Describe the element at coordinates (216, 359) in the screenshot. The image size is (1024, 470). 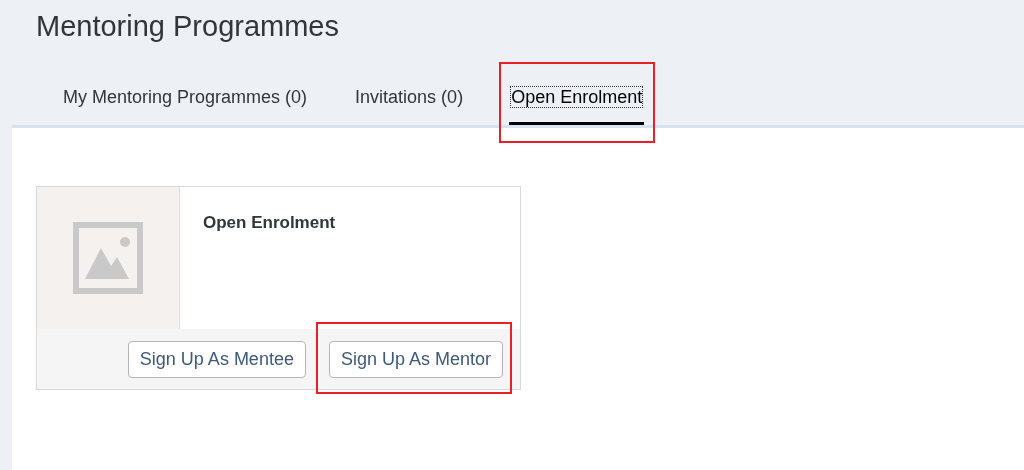
I see `sign-up-button: Sign Up As Mentee` at that location.